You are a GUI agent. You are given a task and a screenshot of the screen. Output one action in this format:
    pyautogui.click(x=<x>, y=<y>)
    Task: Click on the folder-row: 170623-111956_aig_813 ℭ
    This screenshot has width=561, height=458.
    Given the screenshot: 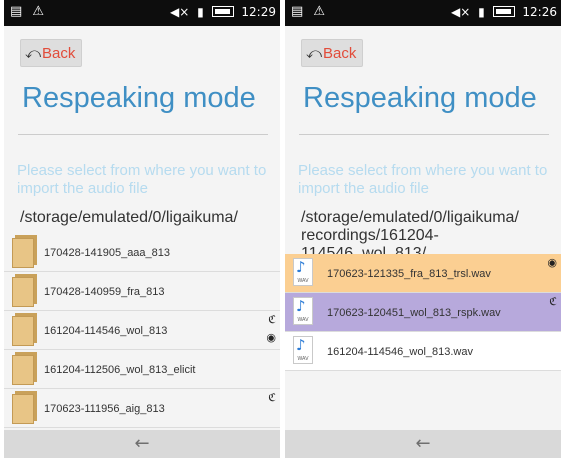 What is the action you would take?
    pyautogui.click(x=142, y=408)
    